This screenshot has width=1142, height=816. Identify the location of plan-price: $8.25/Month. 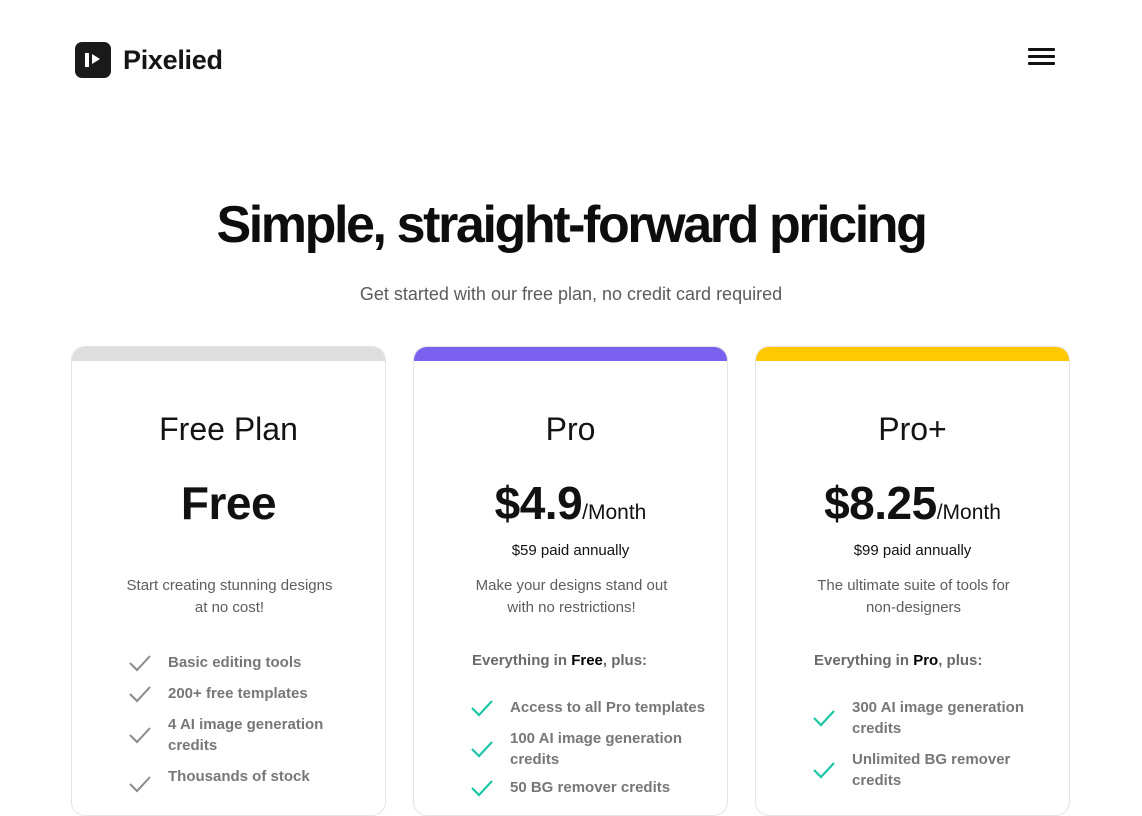
(912, 509).